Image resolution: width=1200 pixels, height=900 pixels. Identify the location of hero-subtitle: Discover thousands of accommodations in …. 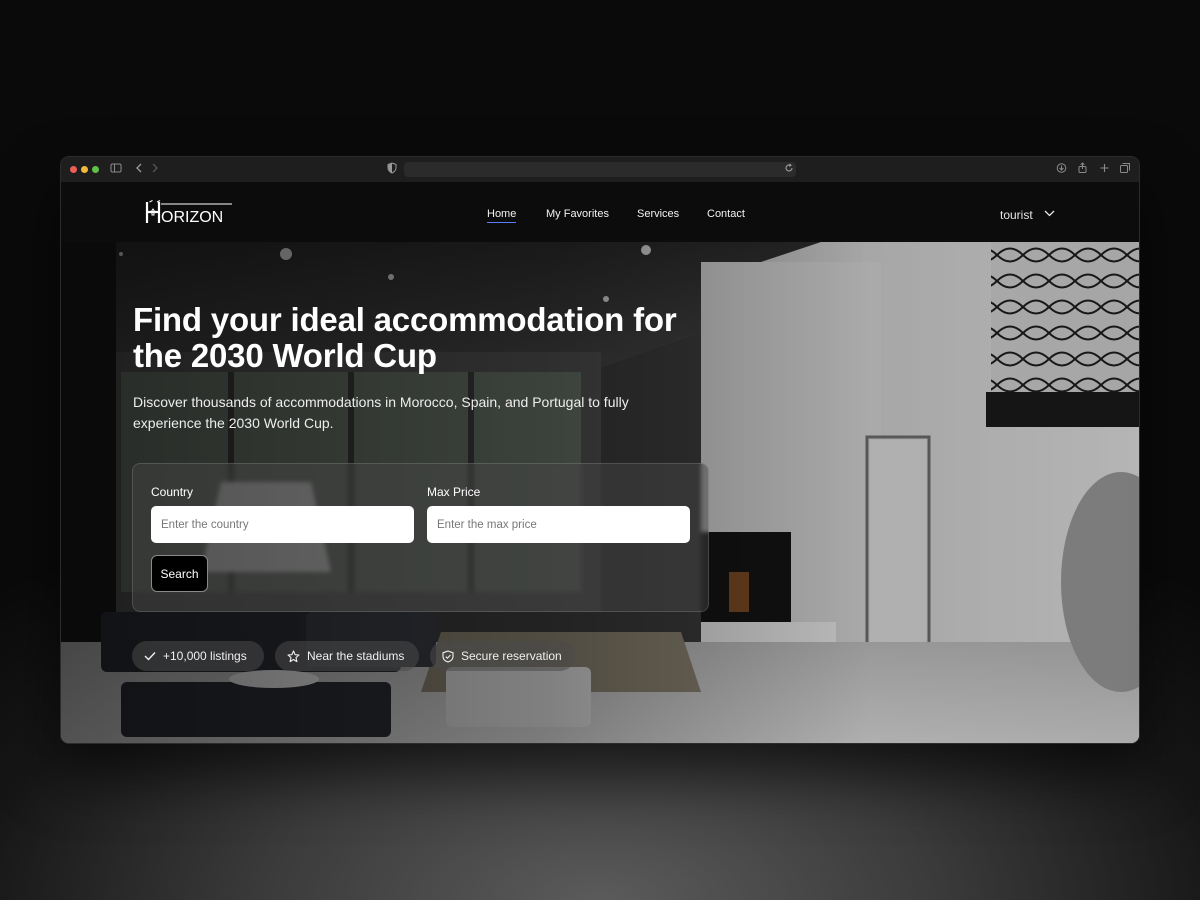
(413, 413).